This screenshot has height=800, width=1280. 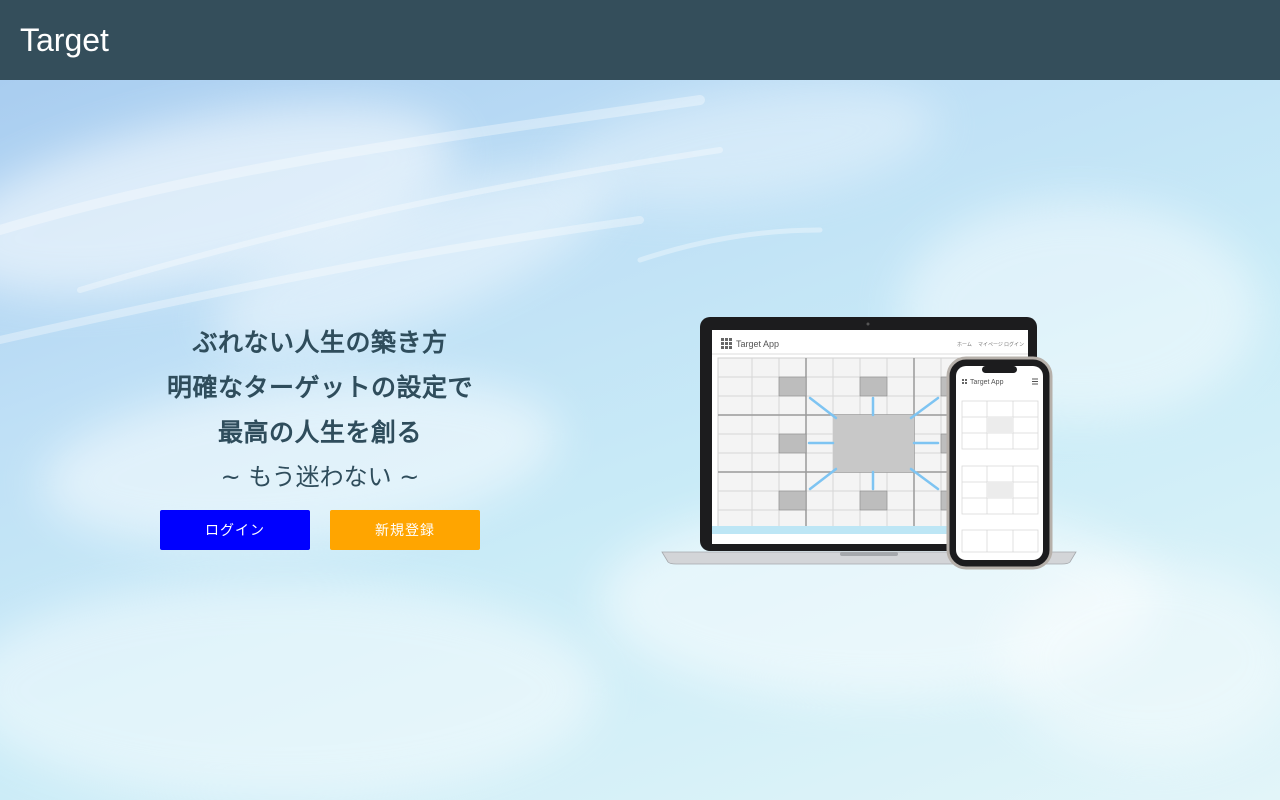 What do you see at coordinates (235, 530) in the screenshot?
I see `login-button: ログイン` at bounding box center [235, 530].